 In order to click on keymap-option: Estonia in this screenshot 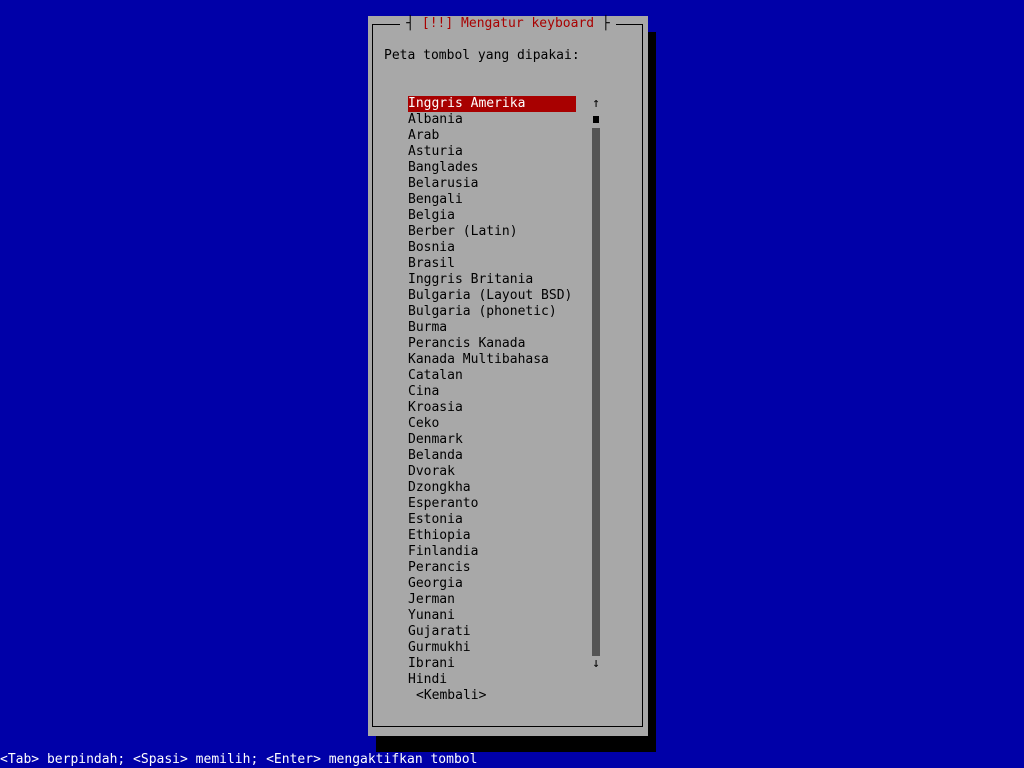, I will do `click(492, 520)`.